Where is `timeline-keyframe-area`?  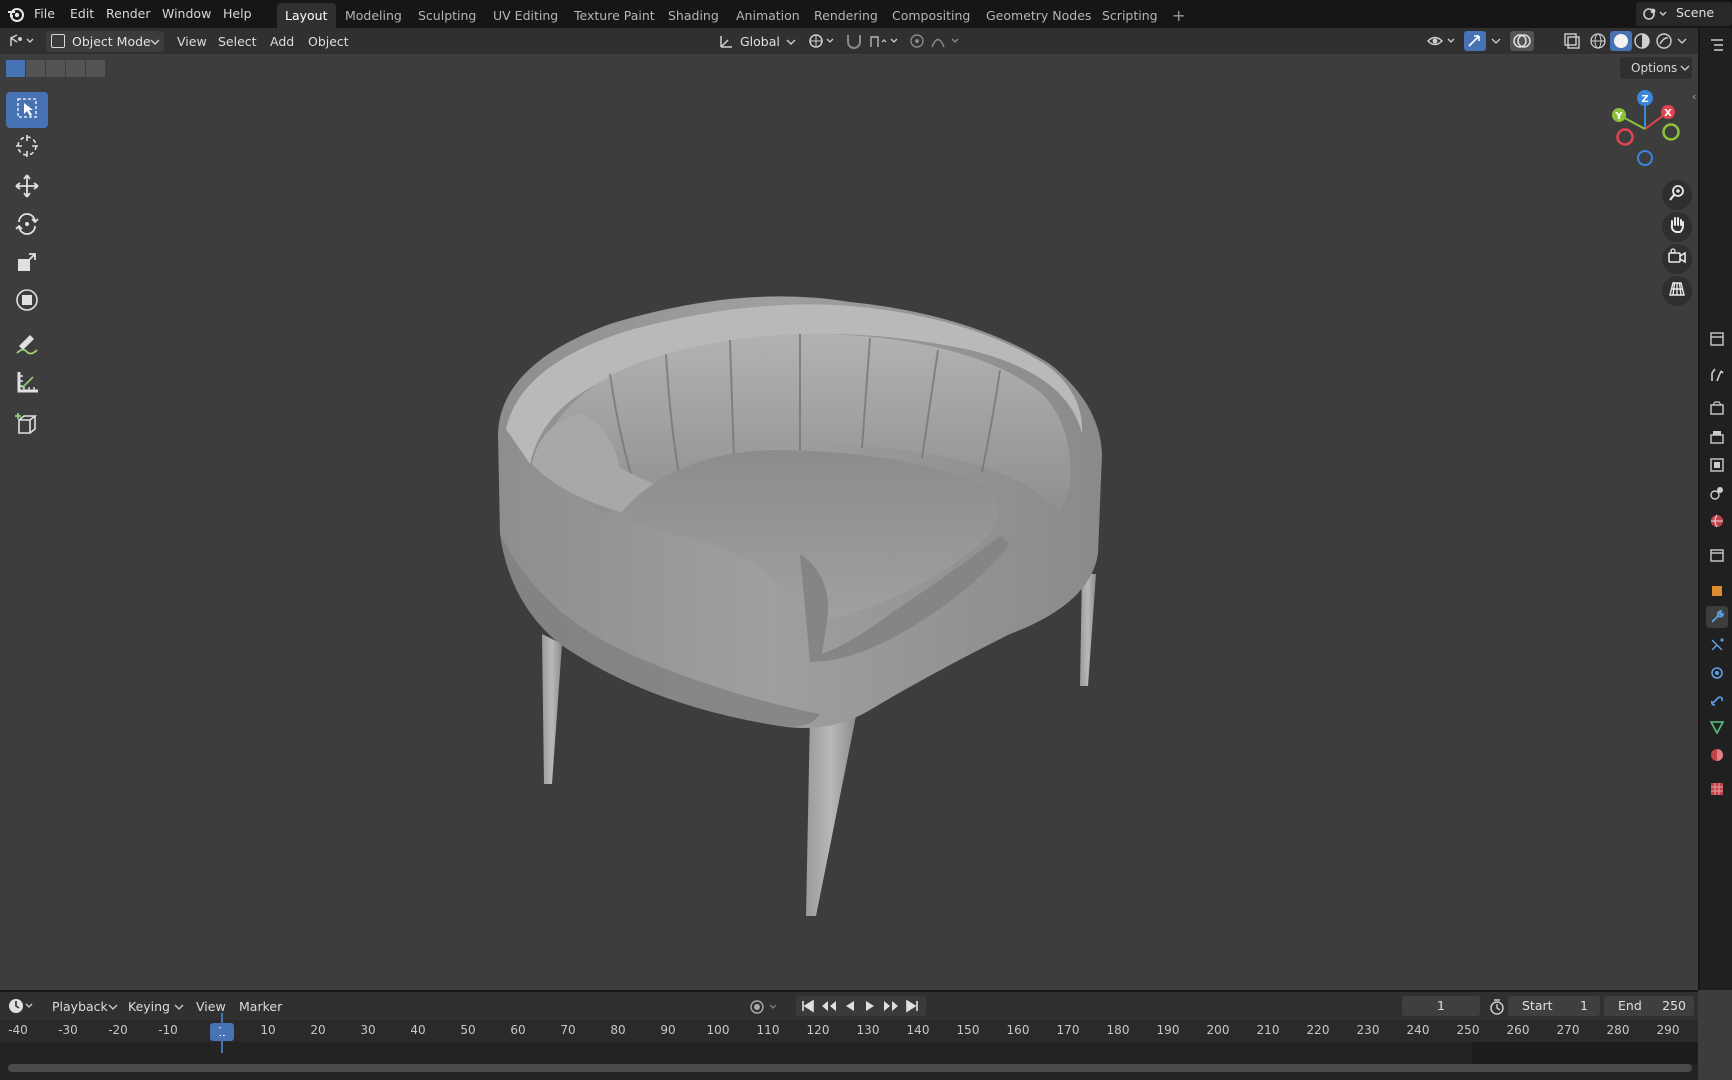 timeline-keyframe-area is located at coordinates (849, 1061).